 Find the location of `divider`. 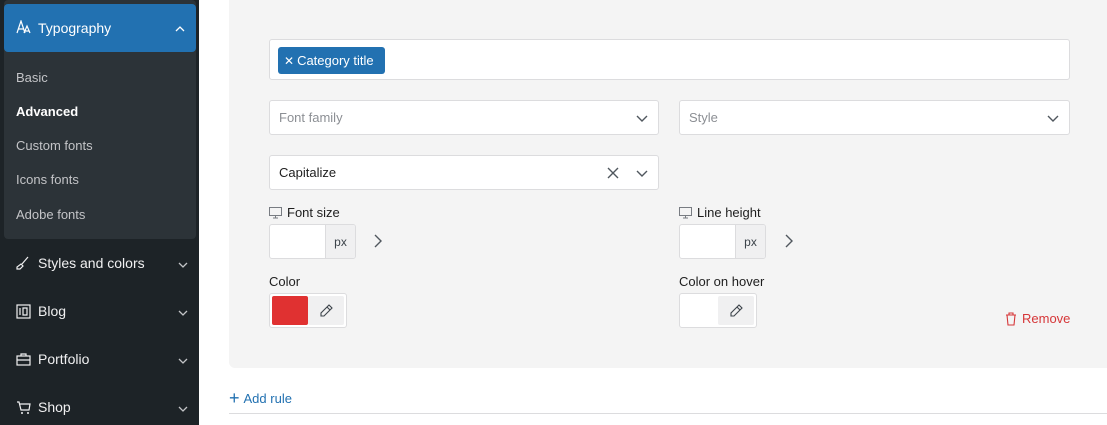

divider is located at coordinates (668, 413).